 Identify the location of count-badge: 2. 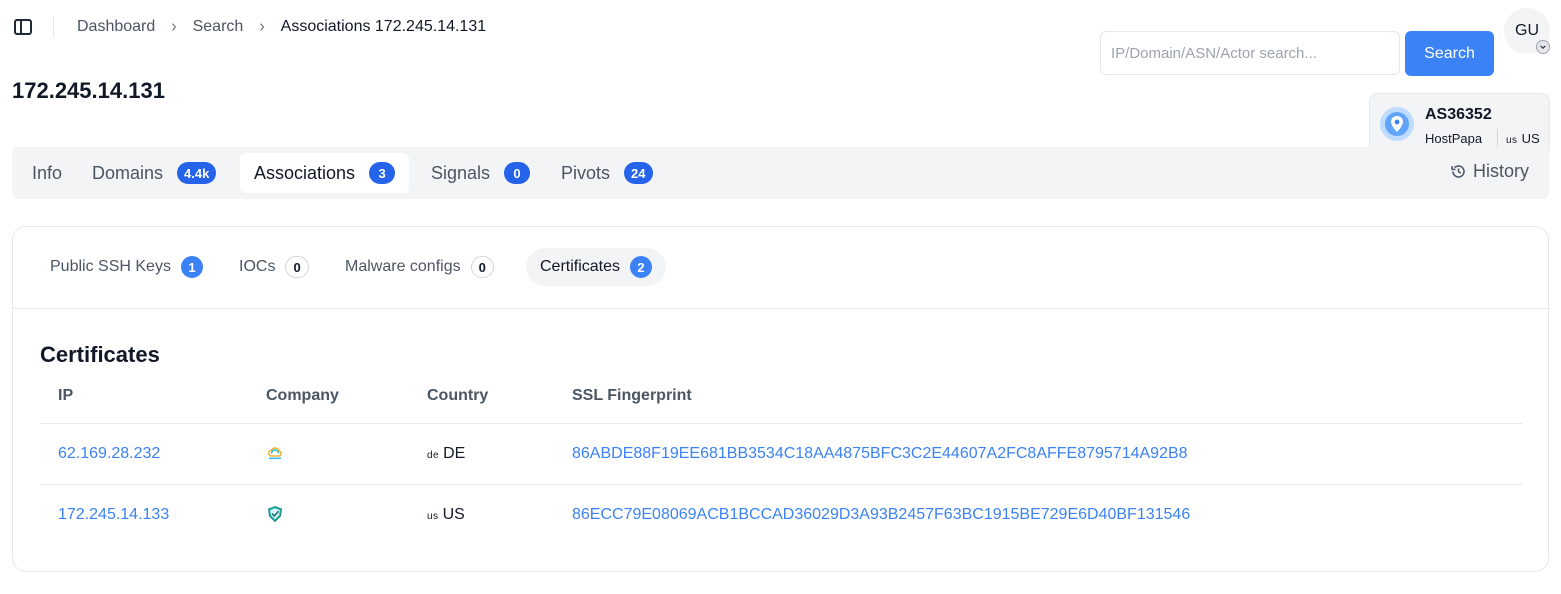
(641, 267).